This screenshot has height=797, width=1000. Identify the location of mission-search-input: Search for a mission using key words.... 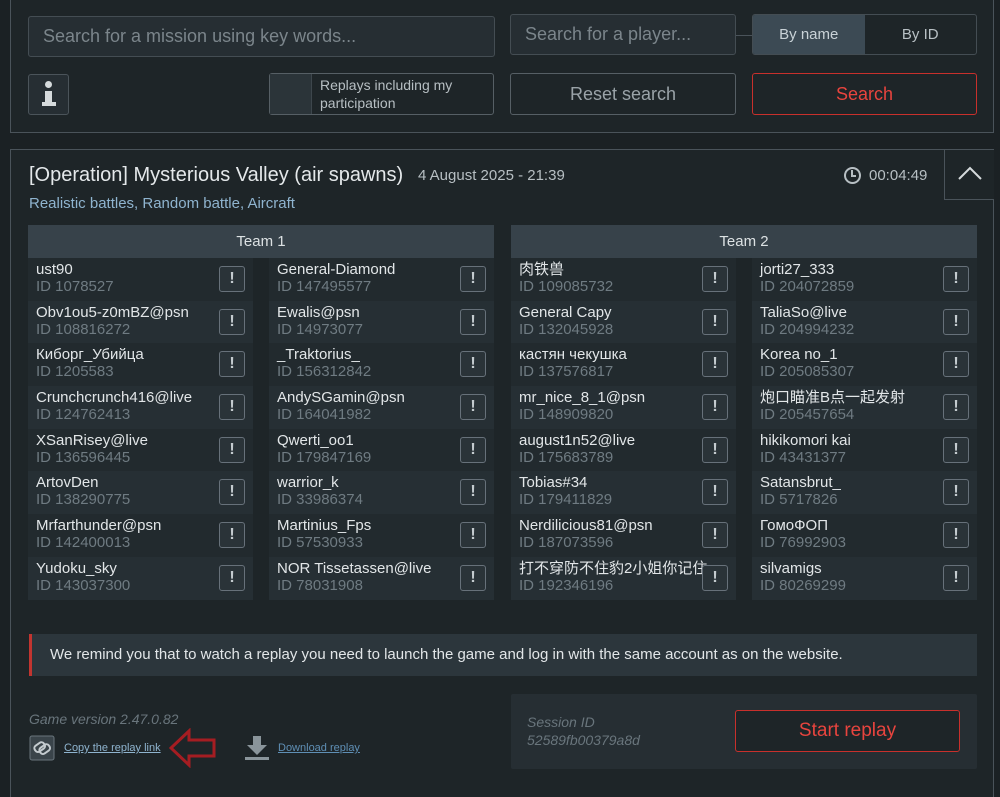
(261, 36).